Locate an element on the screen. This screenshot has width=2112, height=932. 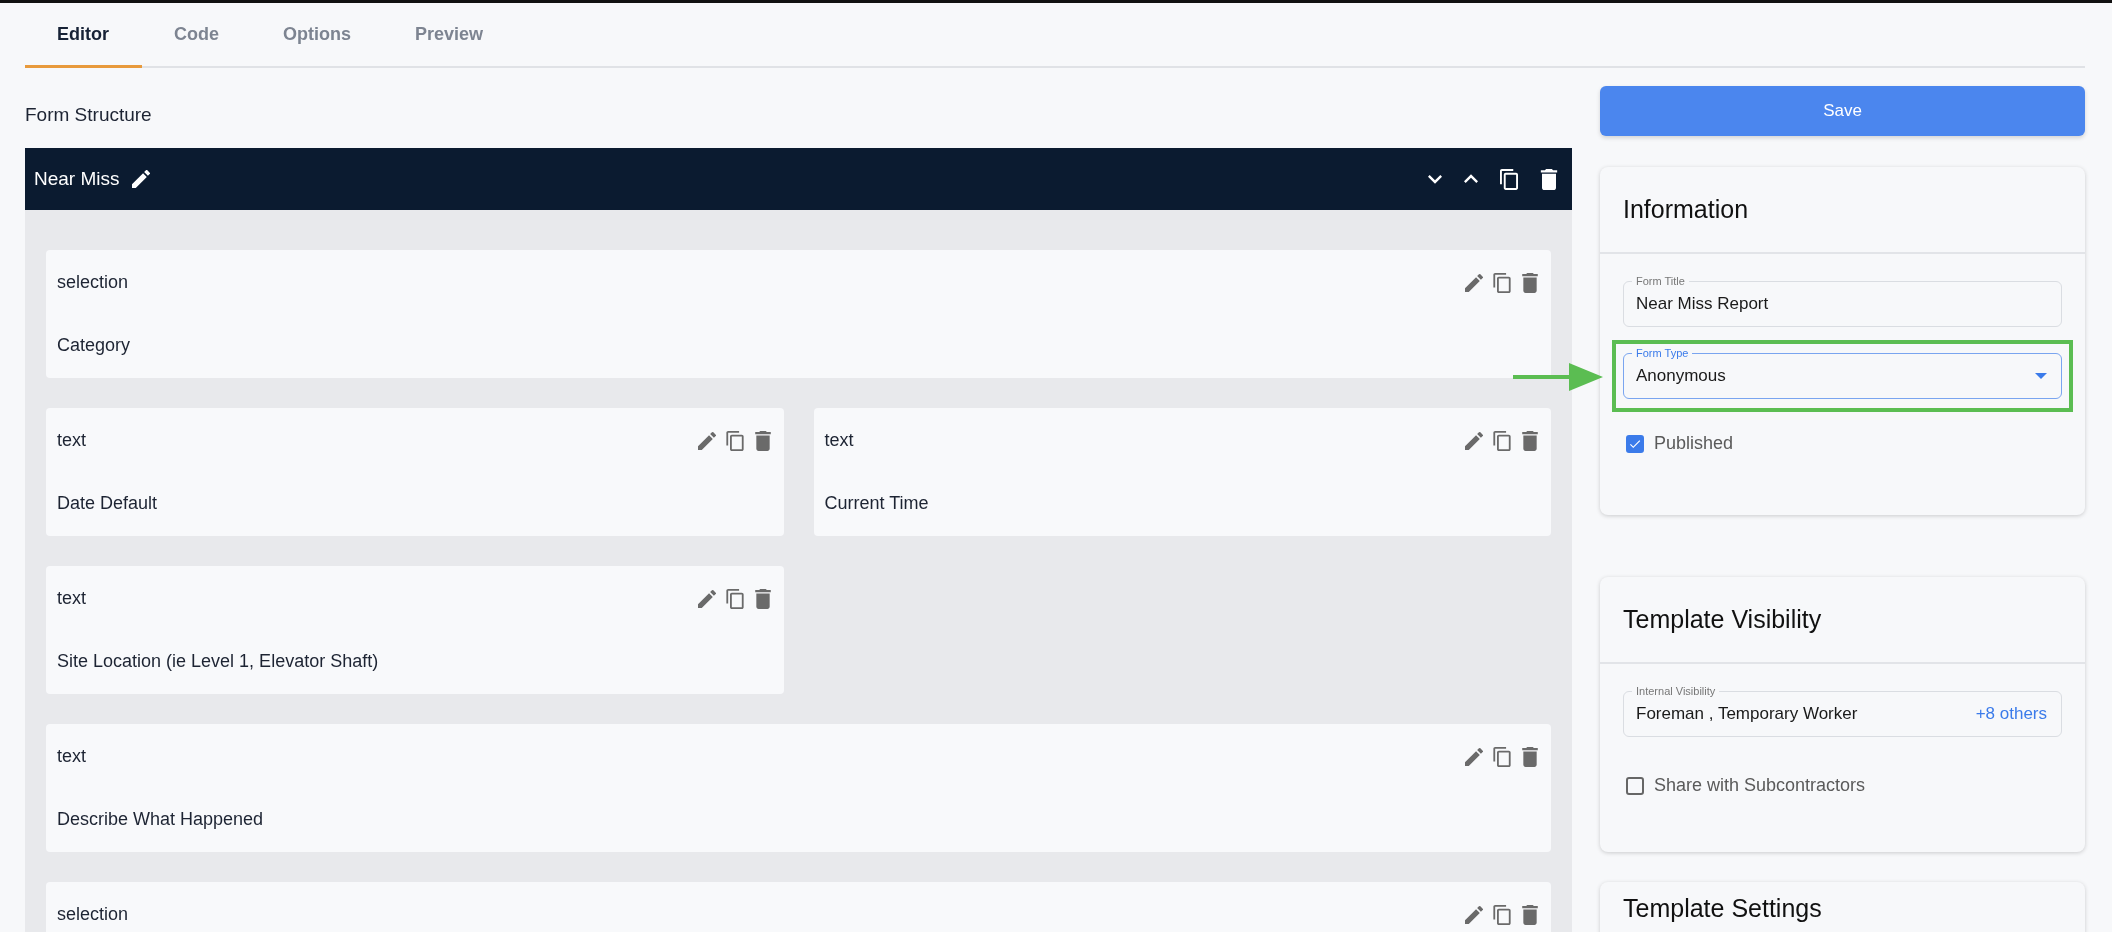
field-label: Date Default is located at coordinates (108, 503).